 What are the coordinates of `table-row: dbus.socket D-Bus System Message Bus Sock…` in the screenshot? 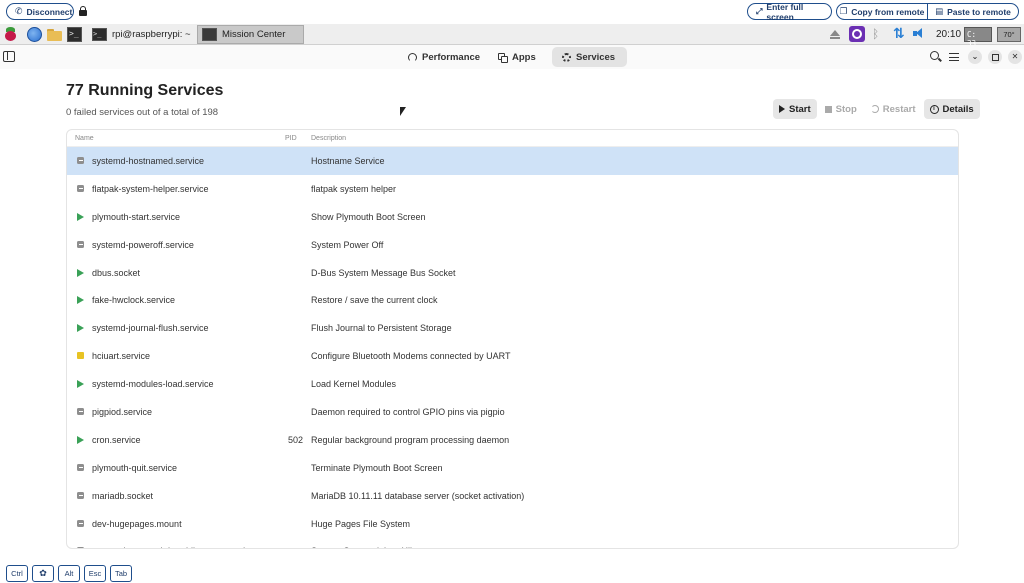 It's located at (512, 273).